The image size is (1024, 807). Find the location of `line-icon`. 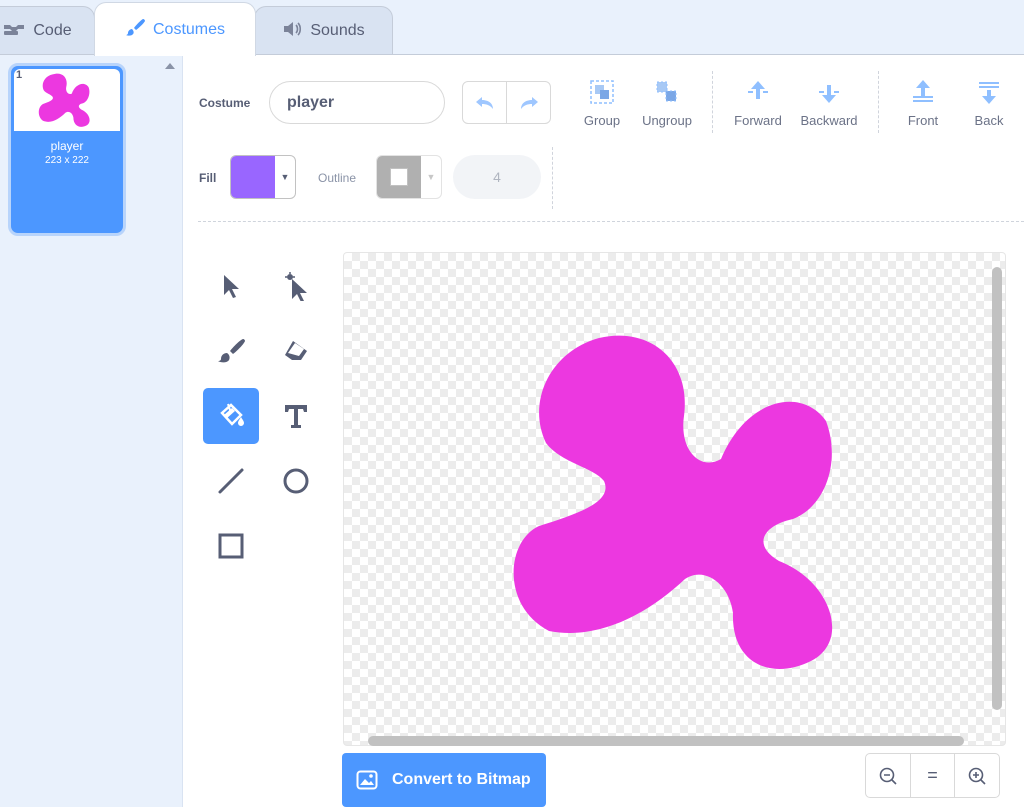

line-icon is located at coordinates (231, 481).